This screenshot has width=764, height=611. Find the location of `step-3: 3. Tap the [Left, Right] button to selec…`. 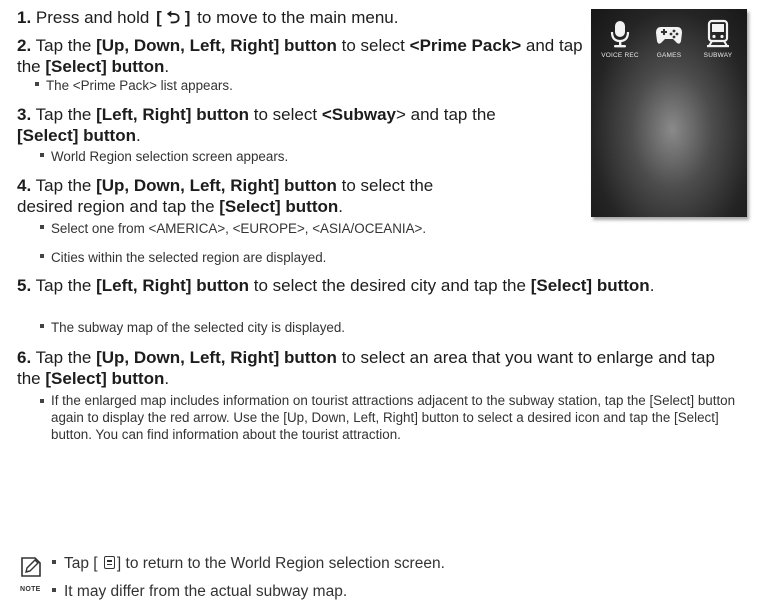

step-3: 3. Tap the [Left, Right] button to selec… is located at coordinates (256, 125).